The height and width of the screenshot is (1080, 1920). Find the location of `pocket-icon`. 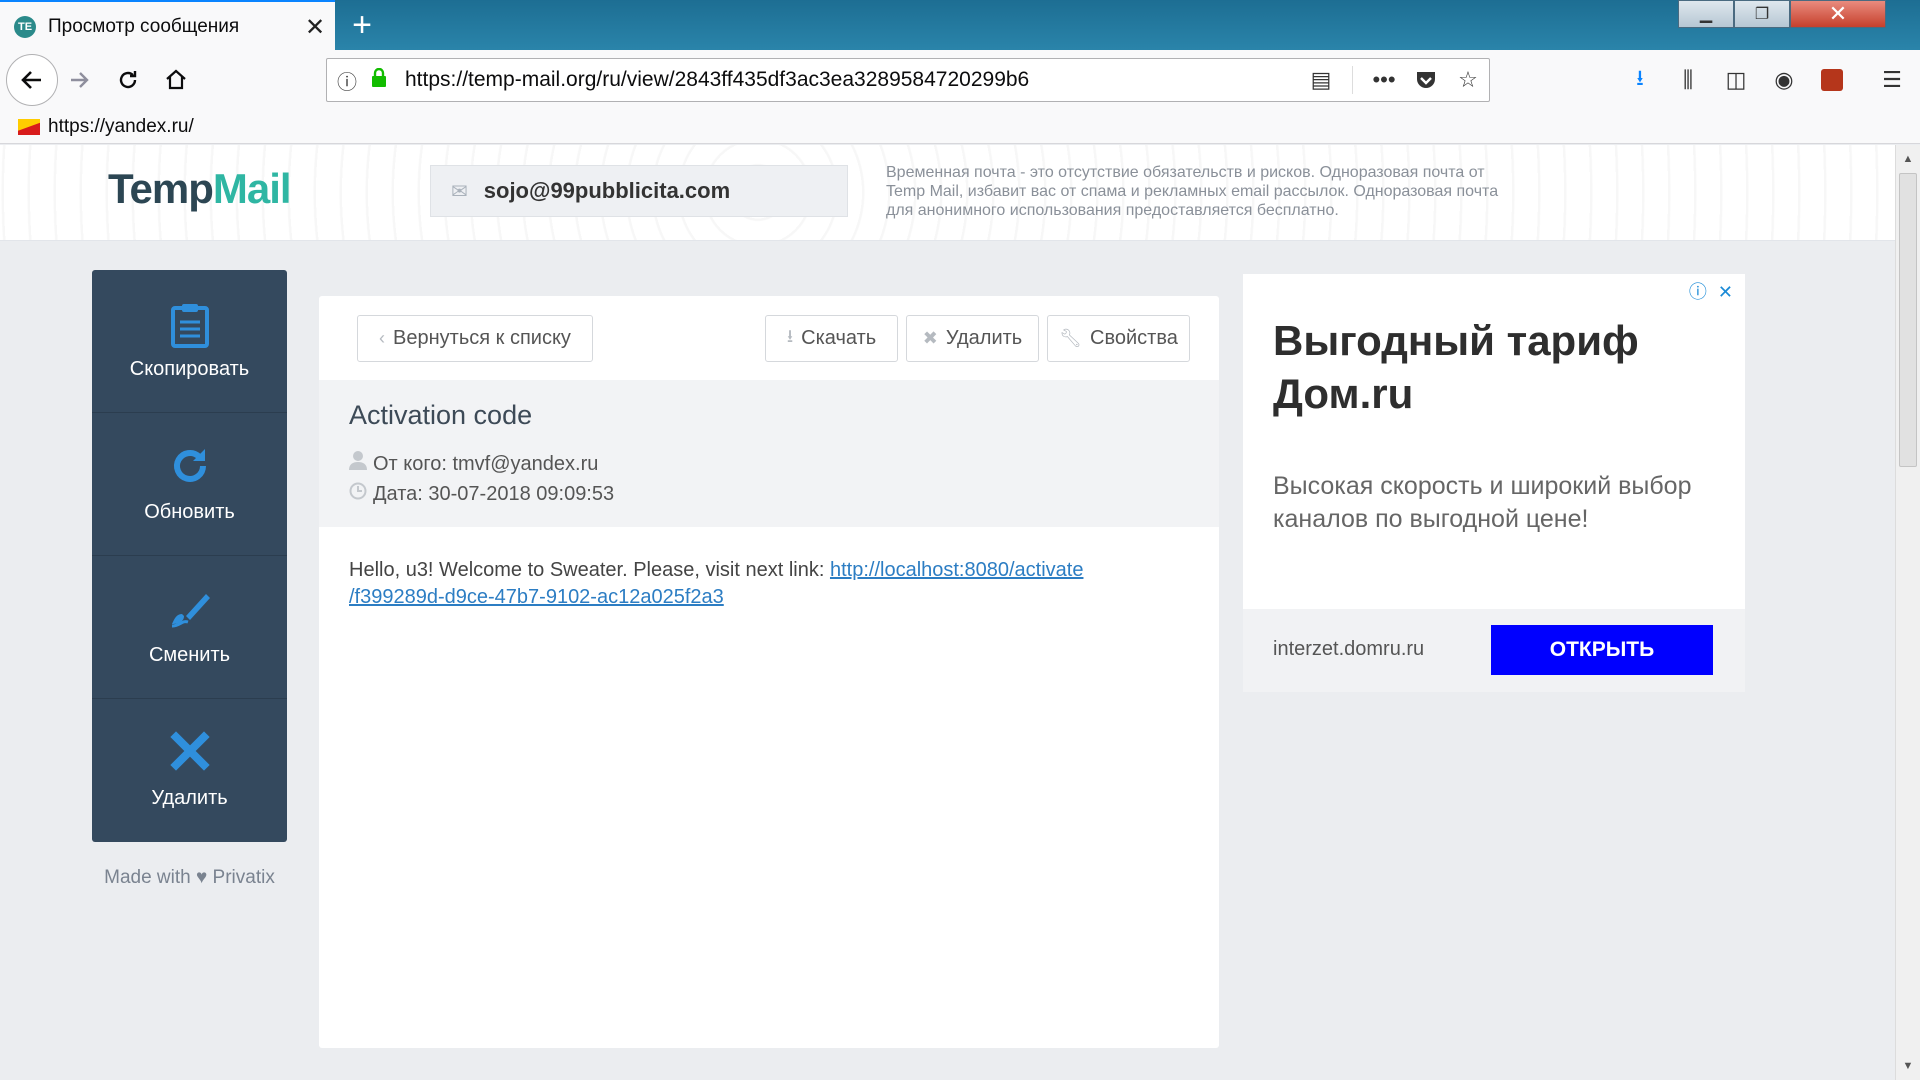

pocket-icon is located at coordinates (1426, 80).